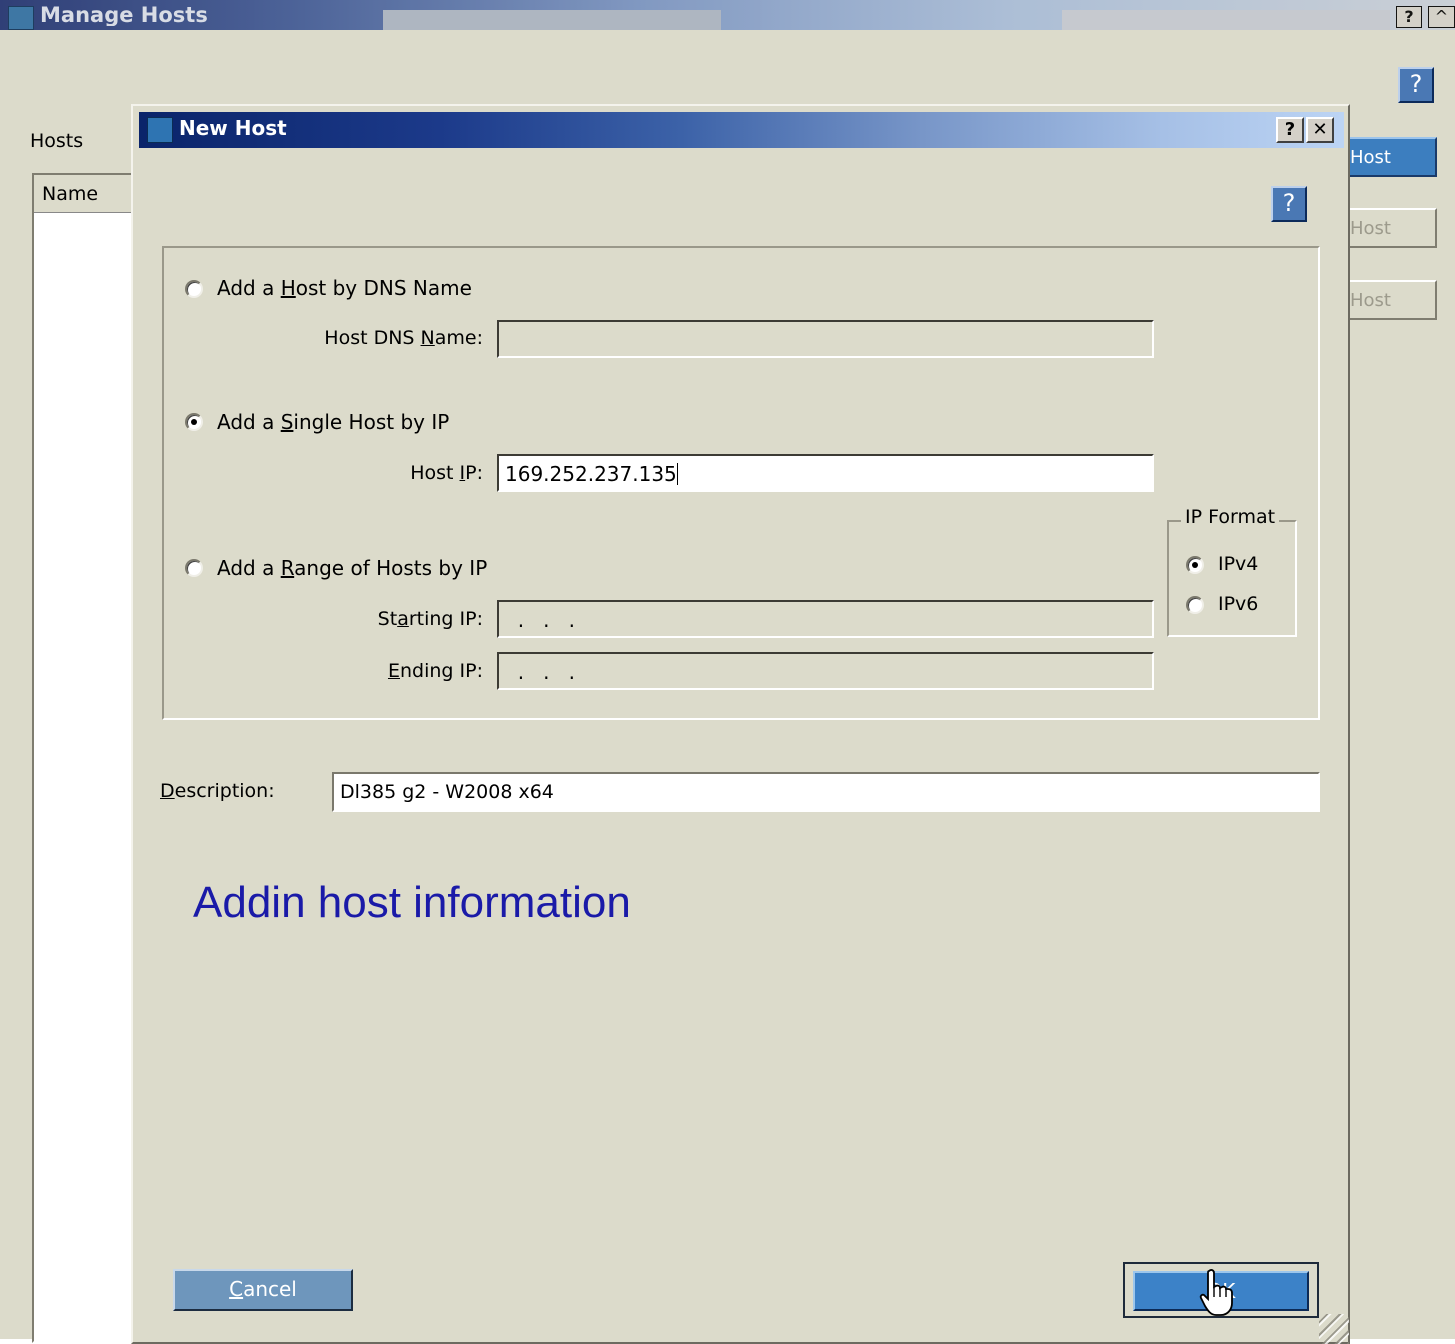 The width and height of the screenshot is (1455, 1344). I want to click on close-caption-button: ^, so click(1441, 17).